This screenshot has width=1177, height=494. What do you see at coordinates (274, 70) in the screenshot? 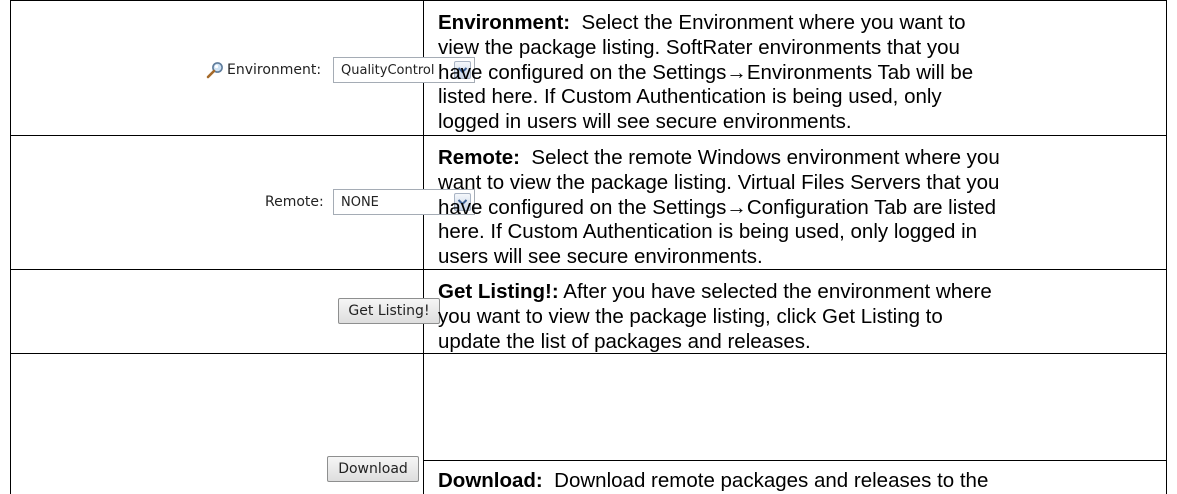
I see `environment-label: Environment:` at bounding box center [274, 70].